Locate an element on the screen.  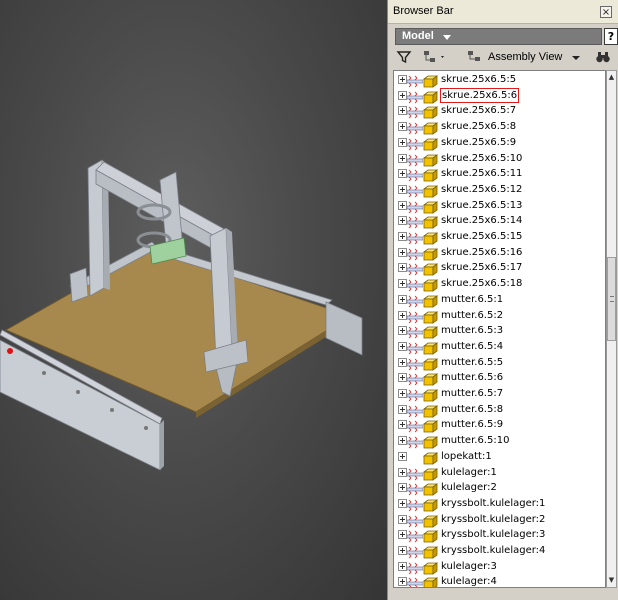
tree-item: mutter.6.5:8 is located at coordinates (494, 410).